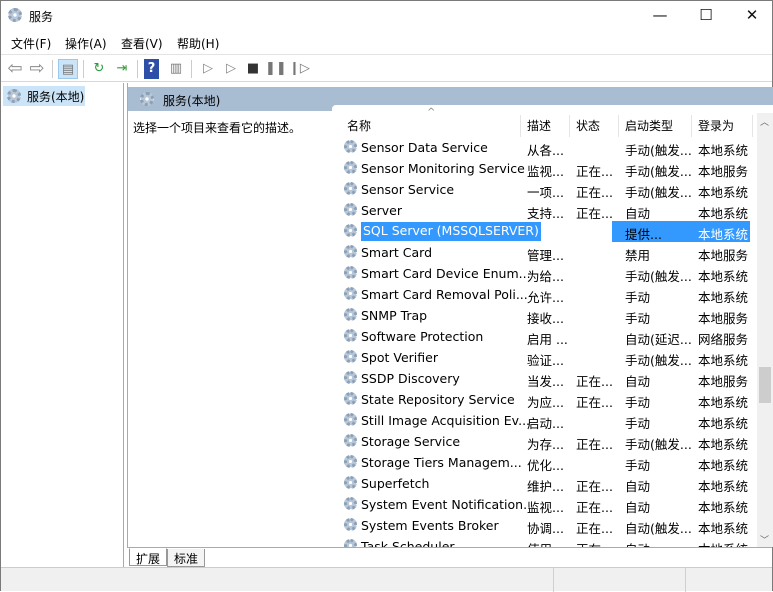 The height and width of the screenshot is (592, 773). Describe the element at coordinates (208, 69) in the screenshot. I see `start-icon: ▷` at that location.